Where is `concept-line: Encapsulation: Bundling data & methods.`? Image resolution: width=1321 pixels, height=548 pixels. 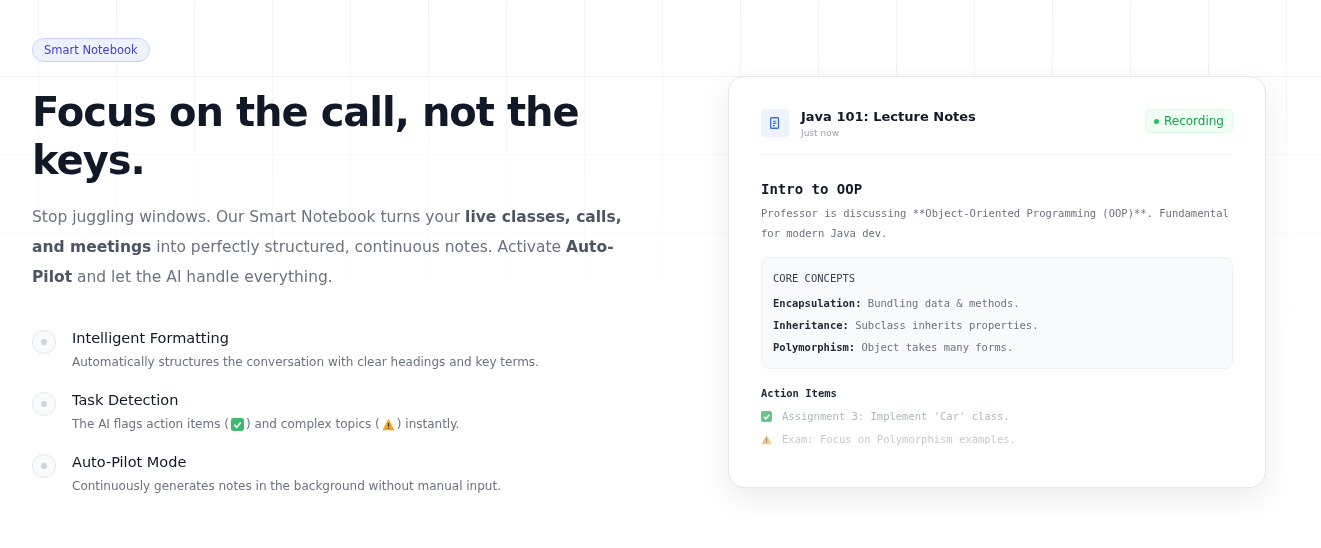 concept-line: Encapsulation: Bundling data & methods. is located at coordinates (897, 303).